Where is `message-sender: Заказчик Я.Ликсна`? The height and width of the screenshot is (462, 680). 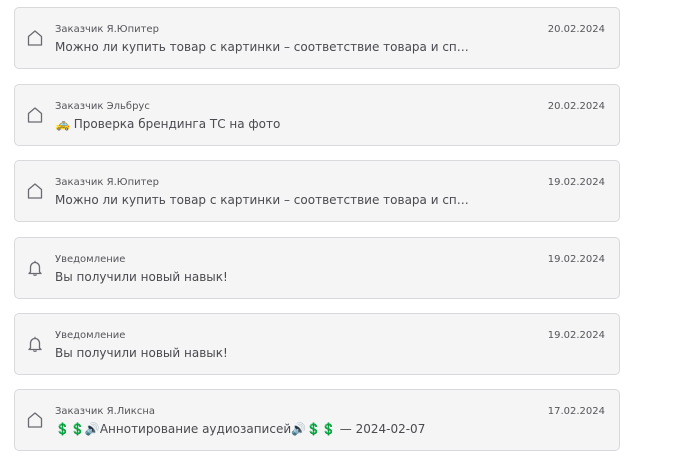 message-sender: Заказчик Я.Ликсна is located at coordinates (105, 411).